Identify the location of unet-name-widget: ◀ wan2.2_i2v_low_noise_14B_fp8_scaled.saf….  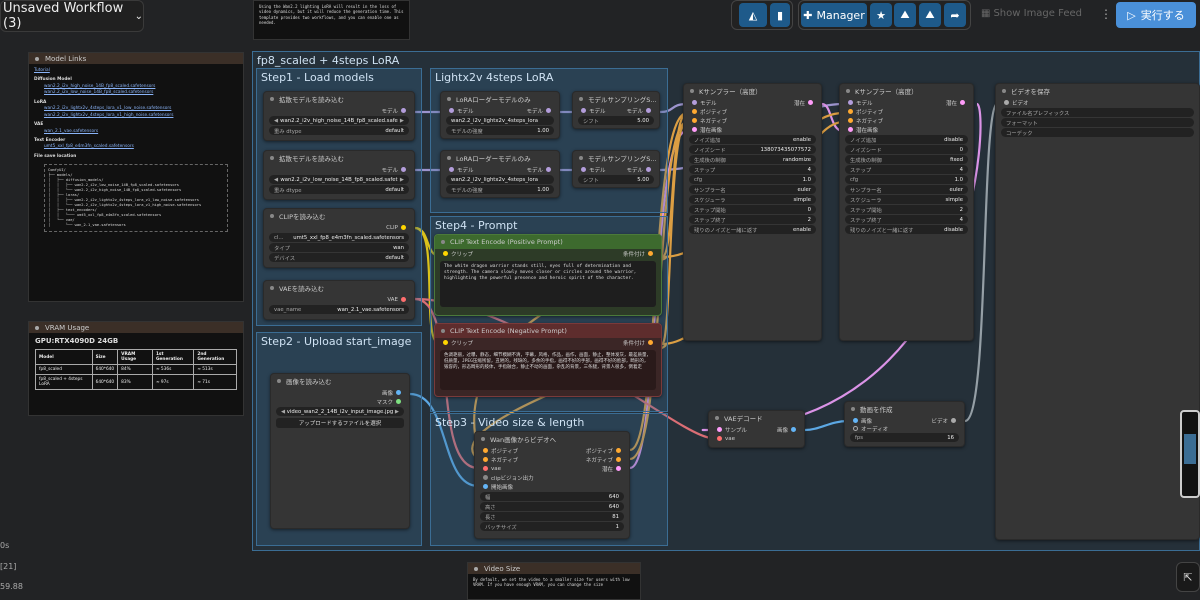
(339, 179).